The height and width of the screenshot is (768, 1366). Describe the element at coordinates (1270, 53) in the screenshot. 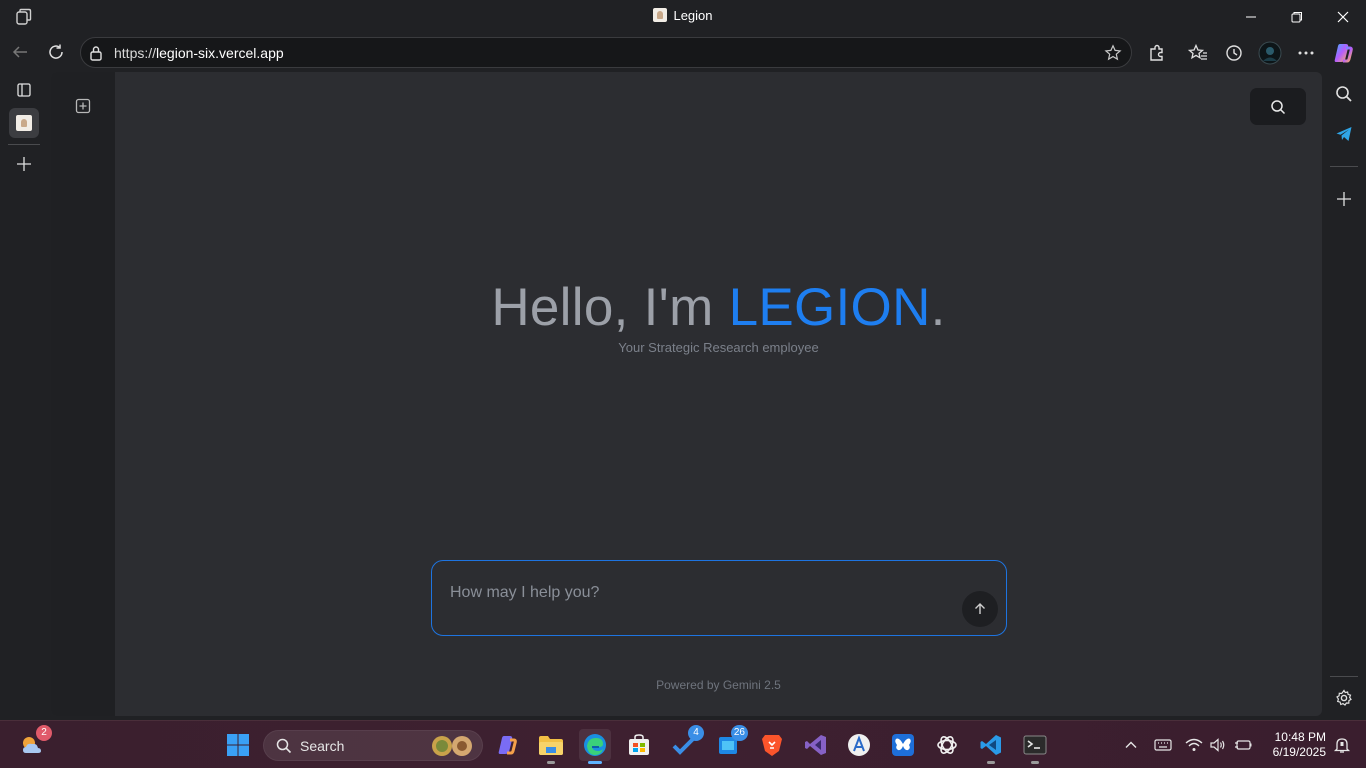

I see `profile-avatar` at that location.